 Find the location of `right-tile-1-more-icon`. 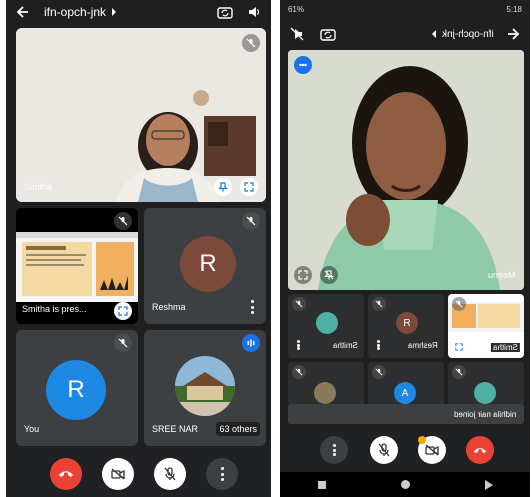

right-tile-1-more-icon is located at coordinates (298, 345).